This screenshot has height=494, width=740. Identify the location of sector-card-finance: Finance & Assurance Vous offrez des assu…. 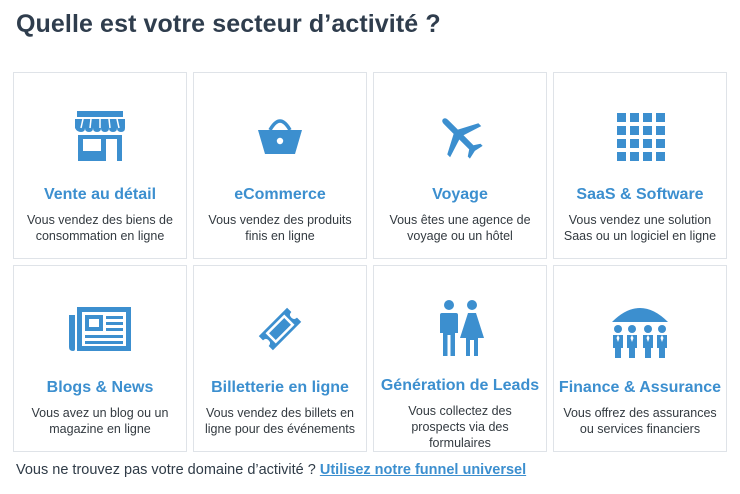
(640, 358).